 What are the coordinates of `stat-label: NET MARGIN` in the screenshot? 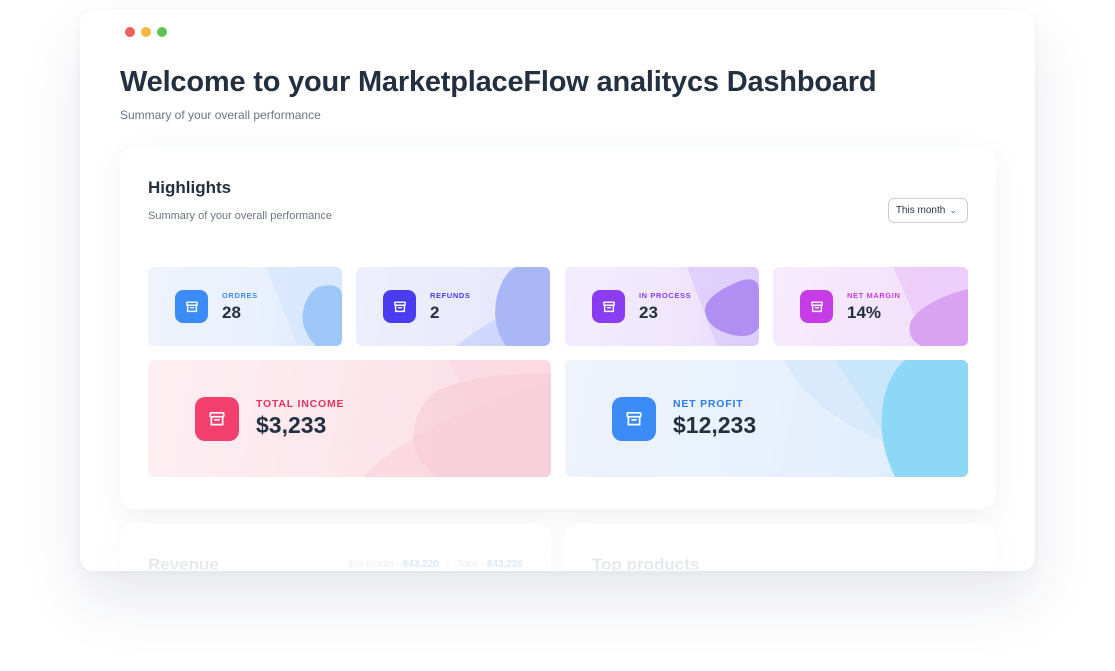 It's located at (874, 295).